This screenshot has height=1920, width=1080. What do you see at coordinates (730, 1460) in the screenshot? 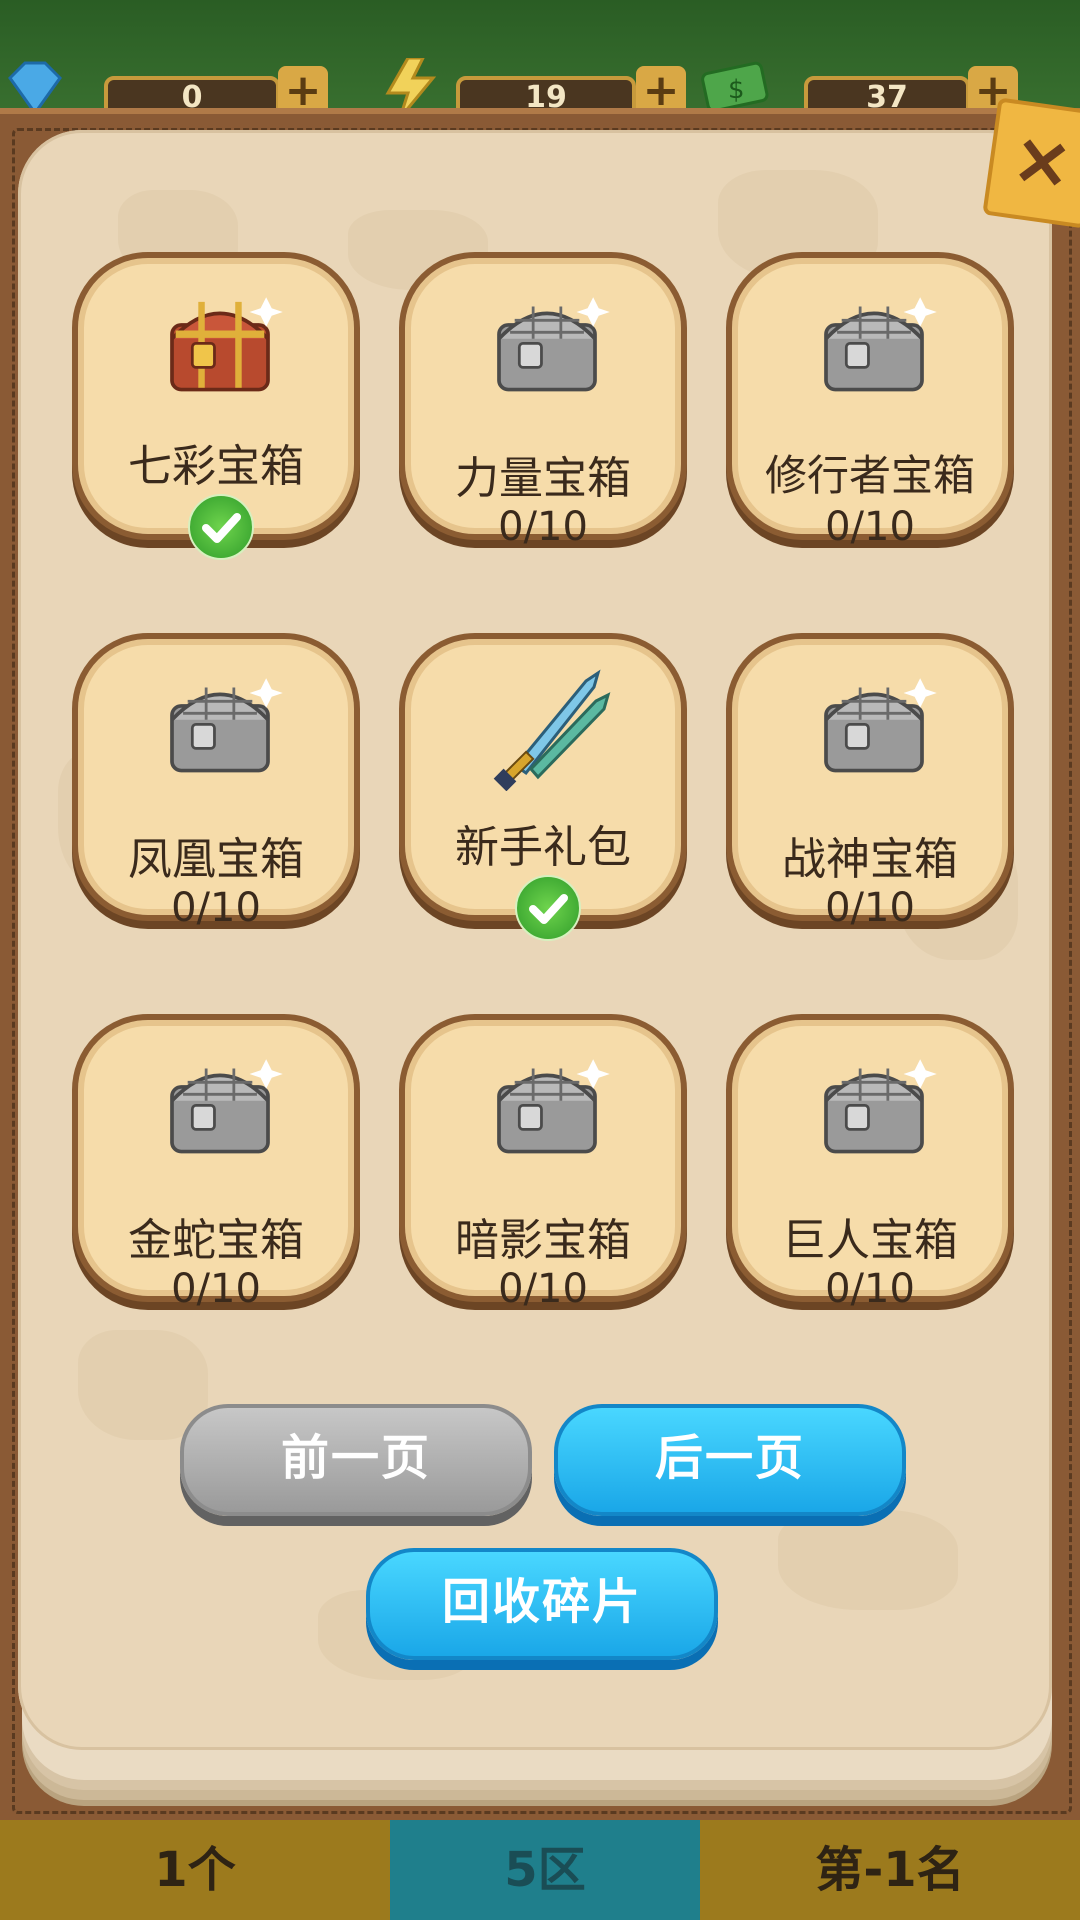
I see `next-page-button: 后一页` at bounding box center [730, 1460].